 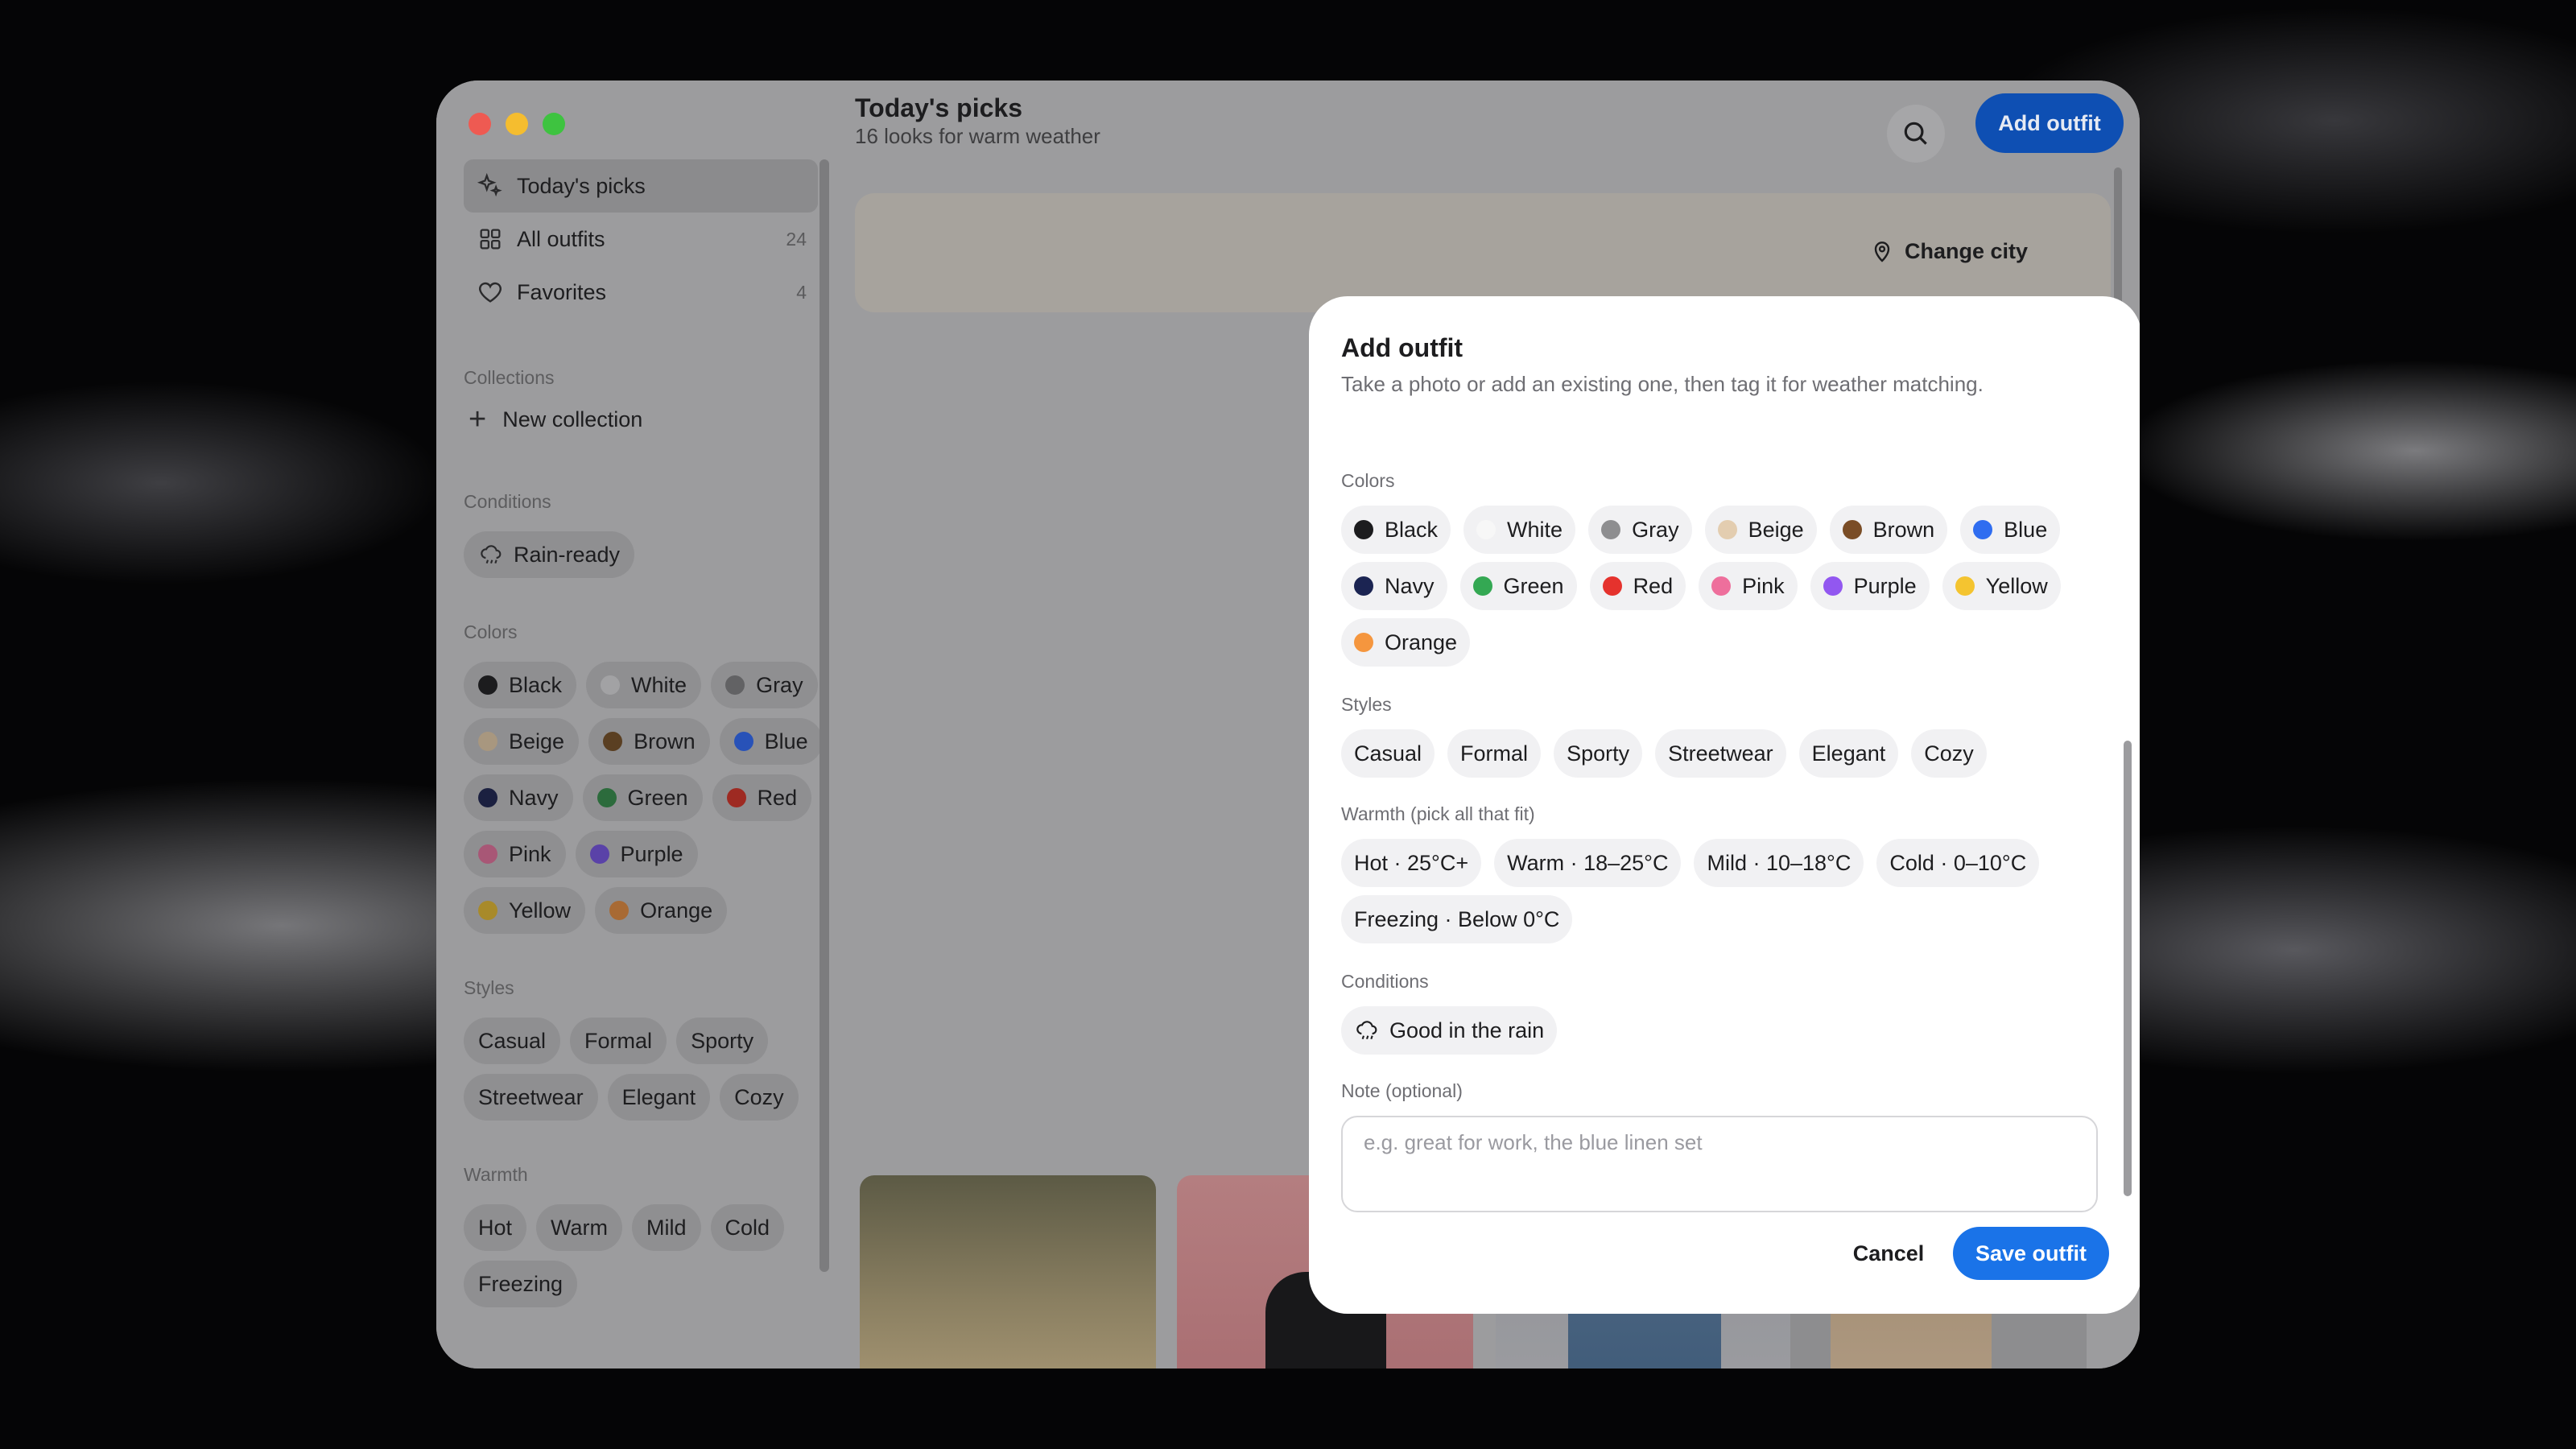 I want to click on change-city-button: Change city, so click(x=1948, y=251).